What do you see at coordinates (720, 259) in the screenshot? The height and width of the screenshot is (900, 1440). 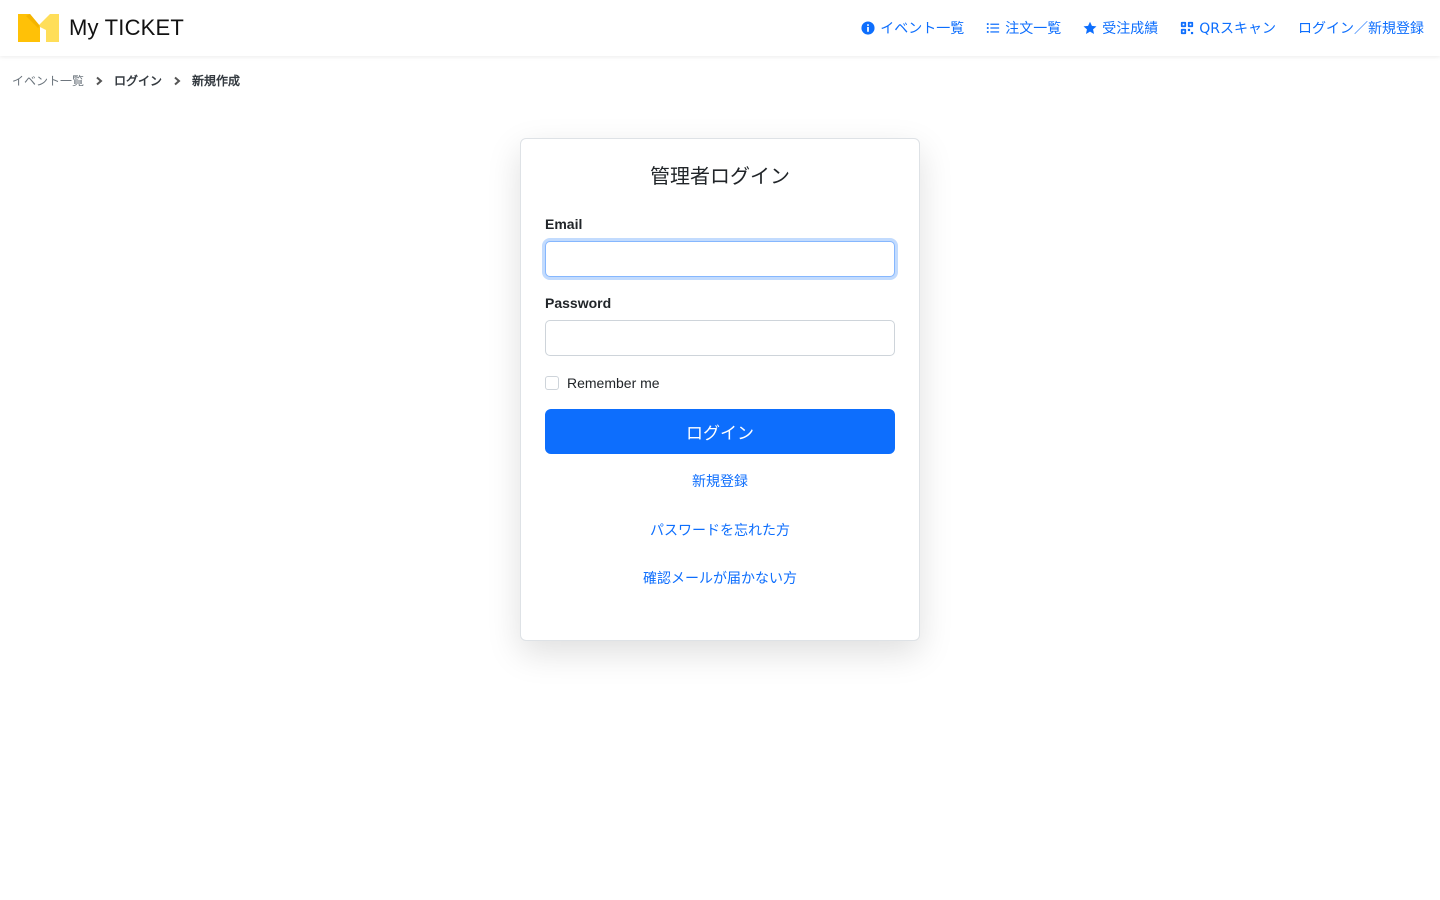 I see `email-input` at bounding box center [720, 259].